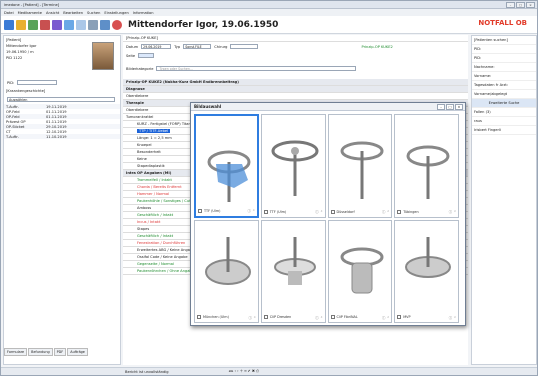 This screenshot has height=376, width=538. I want to click on tab-formulare: Formulare, so click(16, 352).